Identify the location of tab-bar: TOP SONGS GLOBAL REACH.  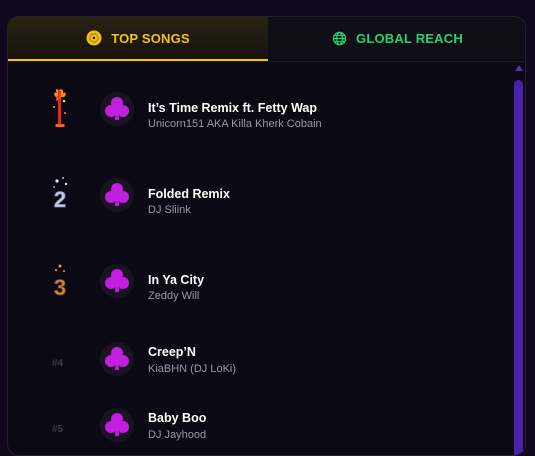
(266, 39).